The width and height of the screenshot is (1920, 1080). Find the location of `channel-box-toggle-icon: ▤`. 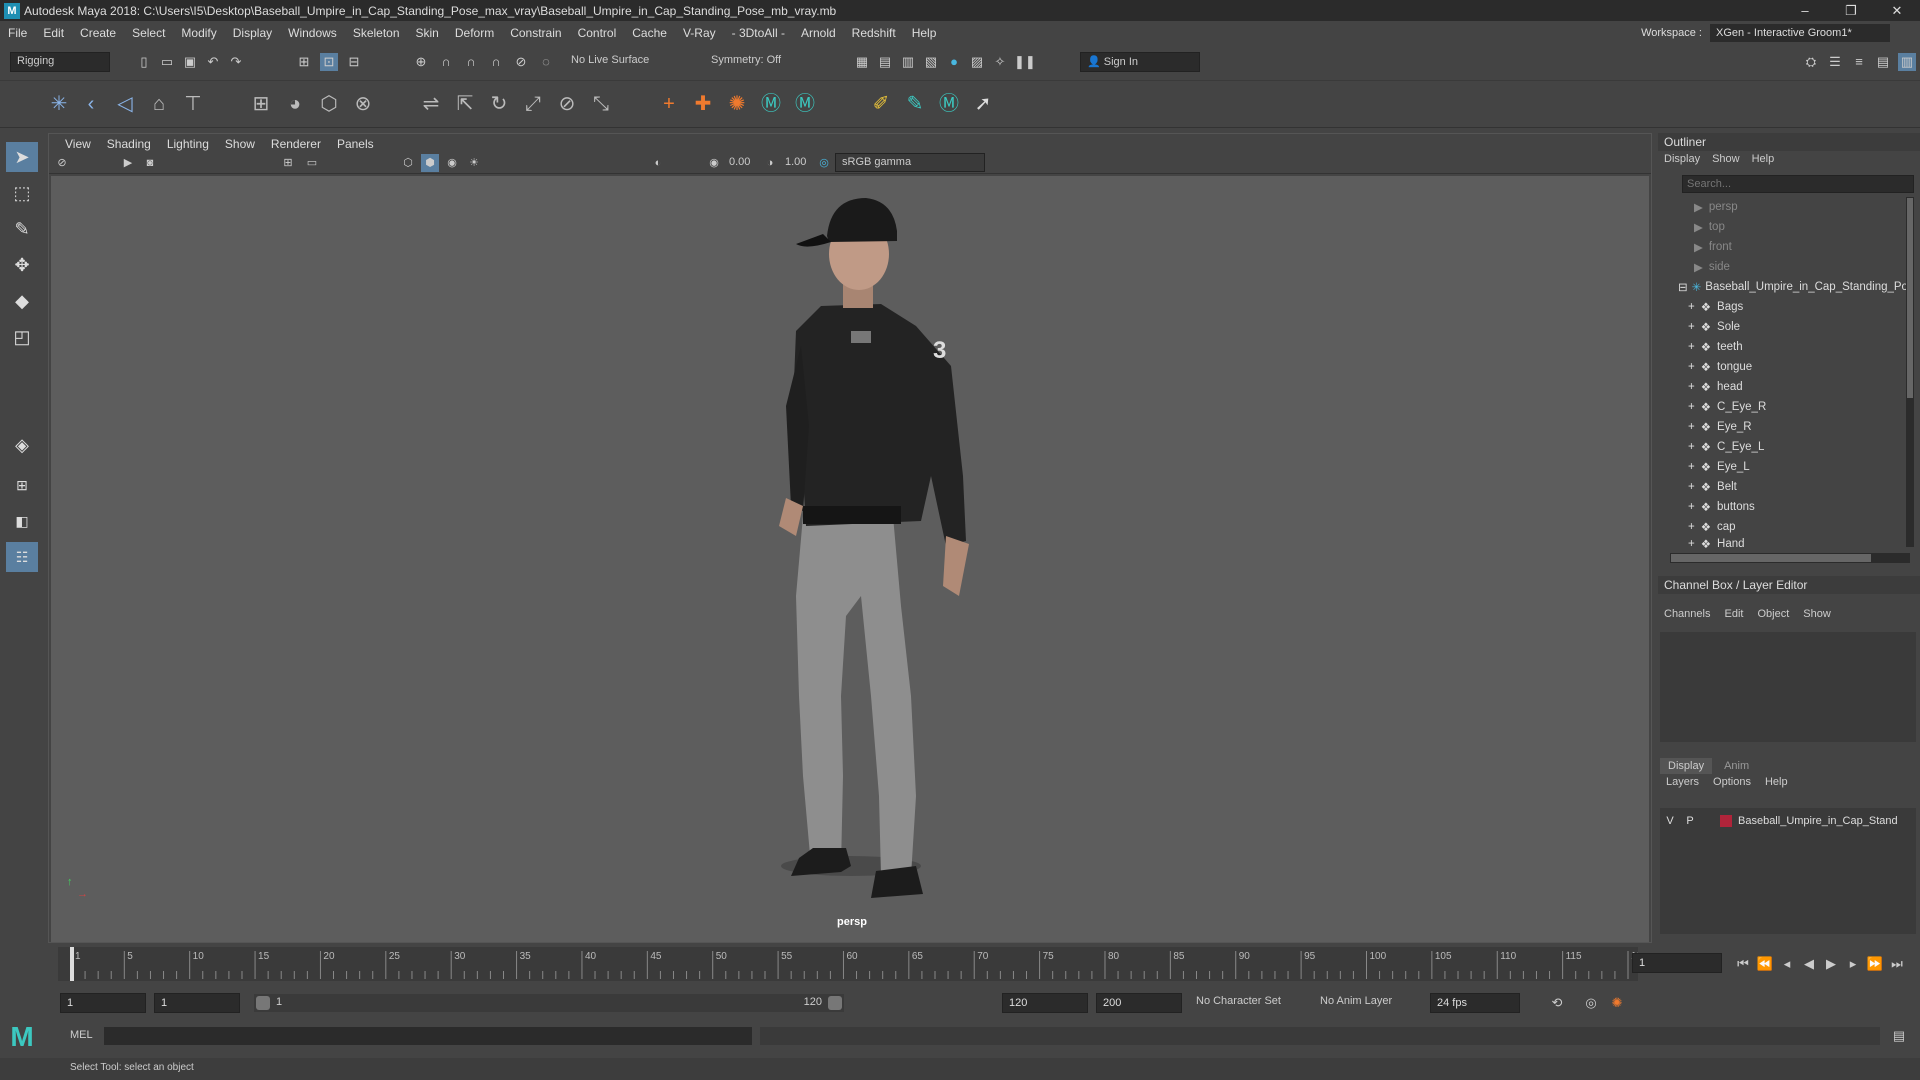

channel-box-toggle-icon: ▤ is located at coordinates (1883, 62).